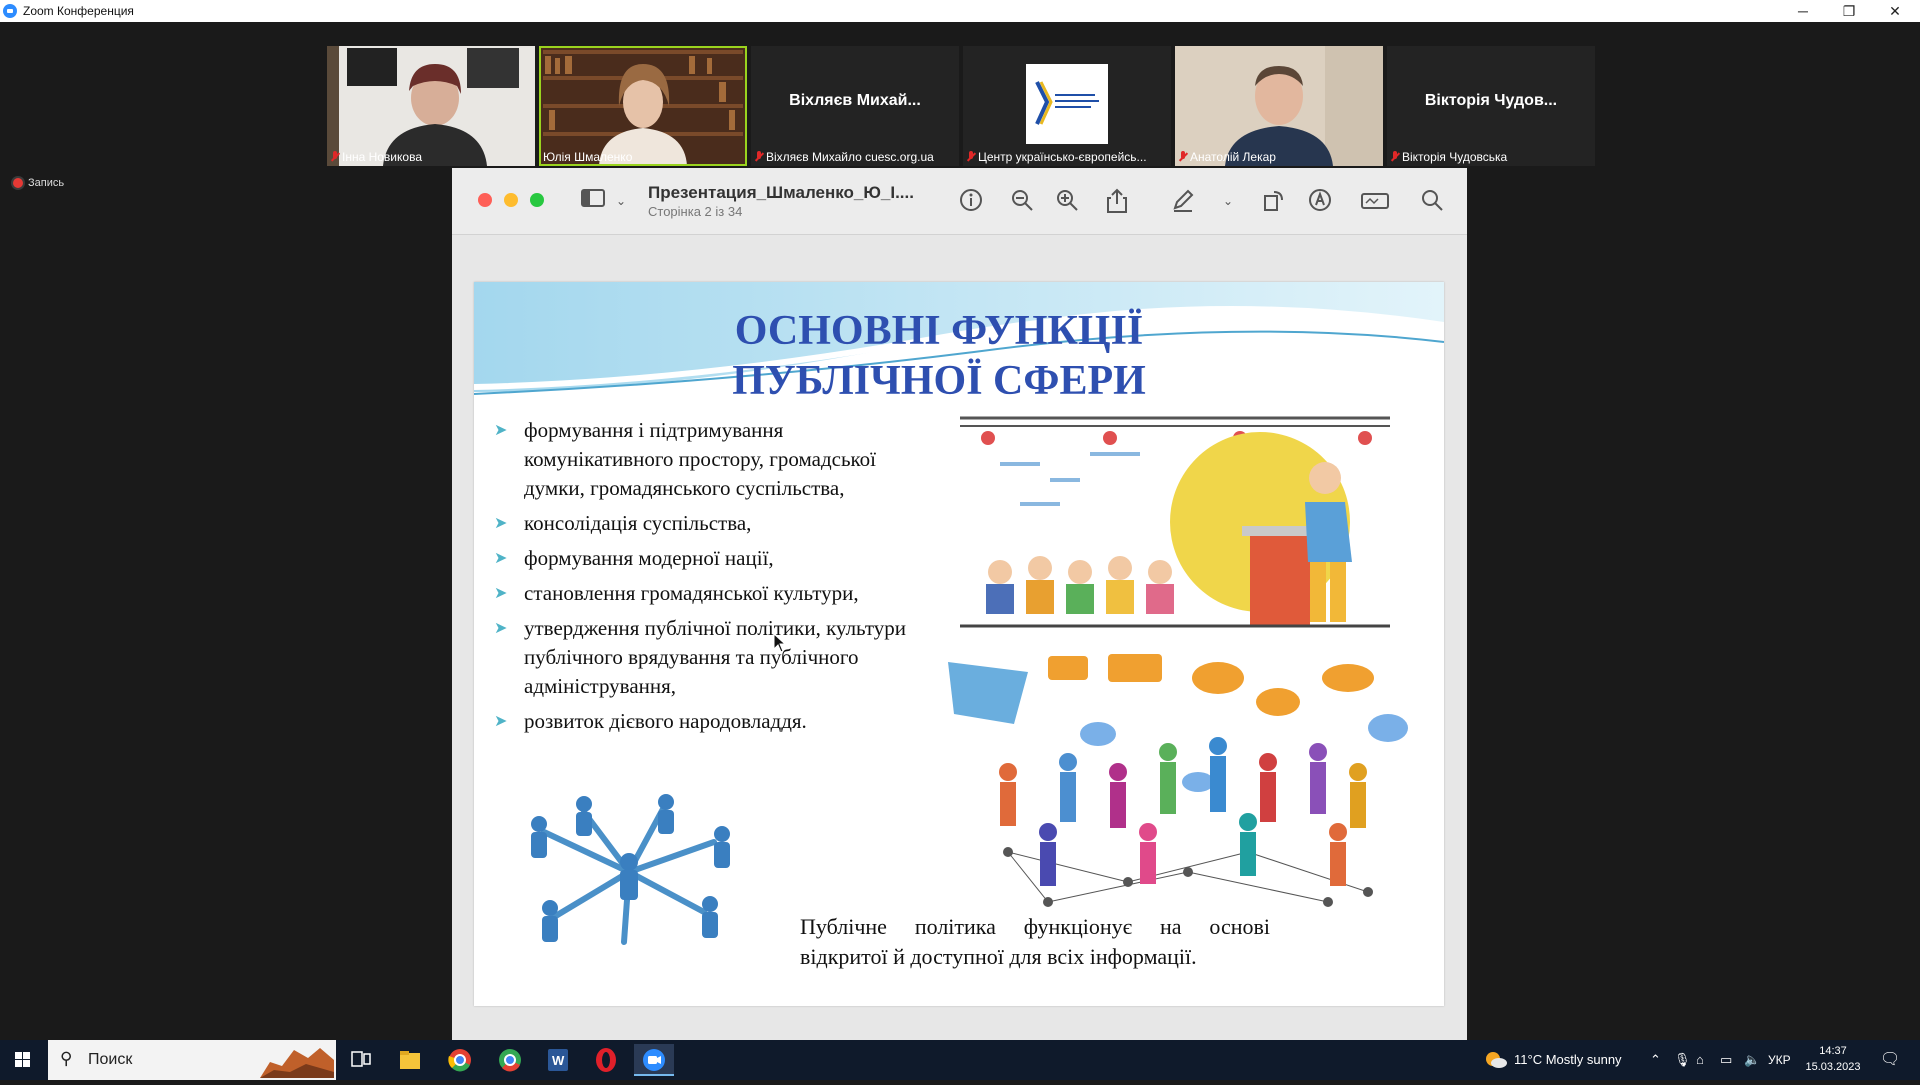 The width and height of the screenshot is (1920, 1085). Describe the element at coordinates (844, 157) in the screenshot. I see `participant-name-label: Віхляєв Михайло cuesc.org.ua` at that location.